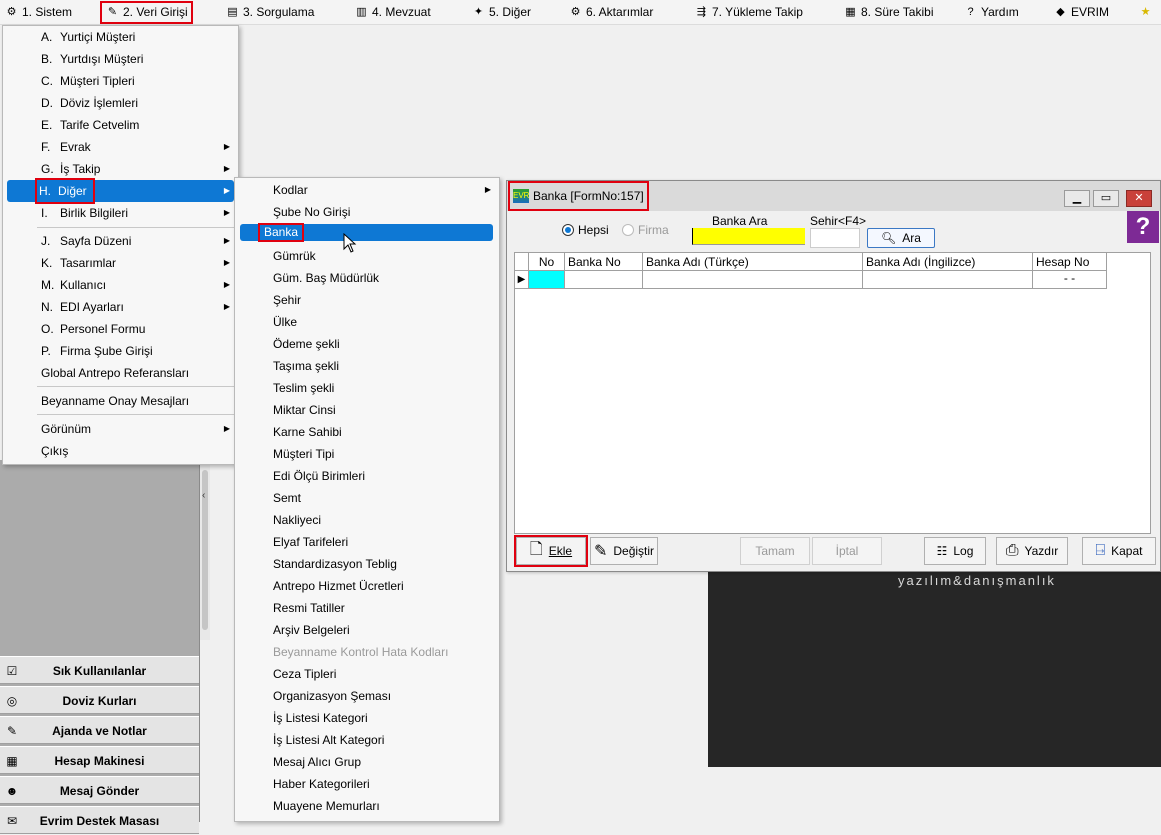 The height and width of the screenshot is (835, 1161). Describe the element at coordinates (367, 388) in the screenshot. I see `submenu-item-teslim-sekli: Teslim şekli` at that location.